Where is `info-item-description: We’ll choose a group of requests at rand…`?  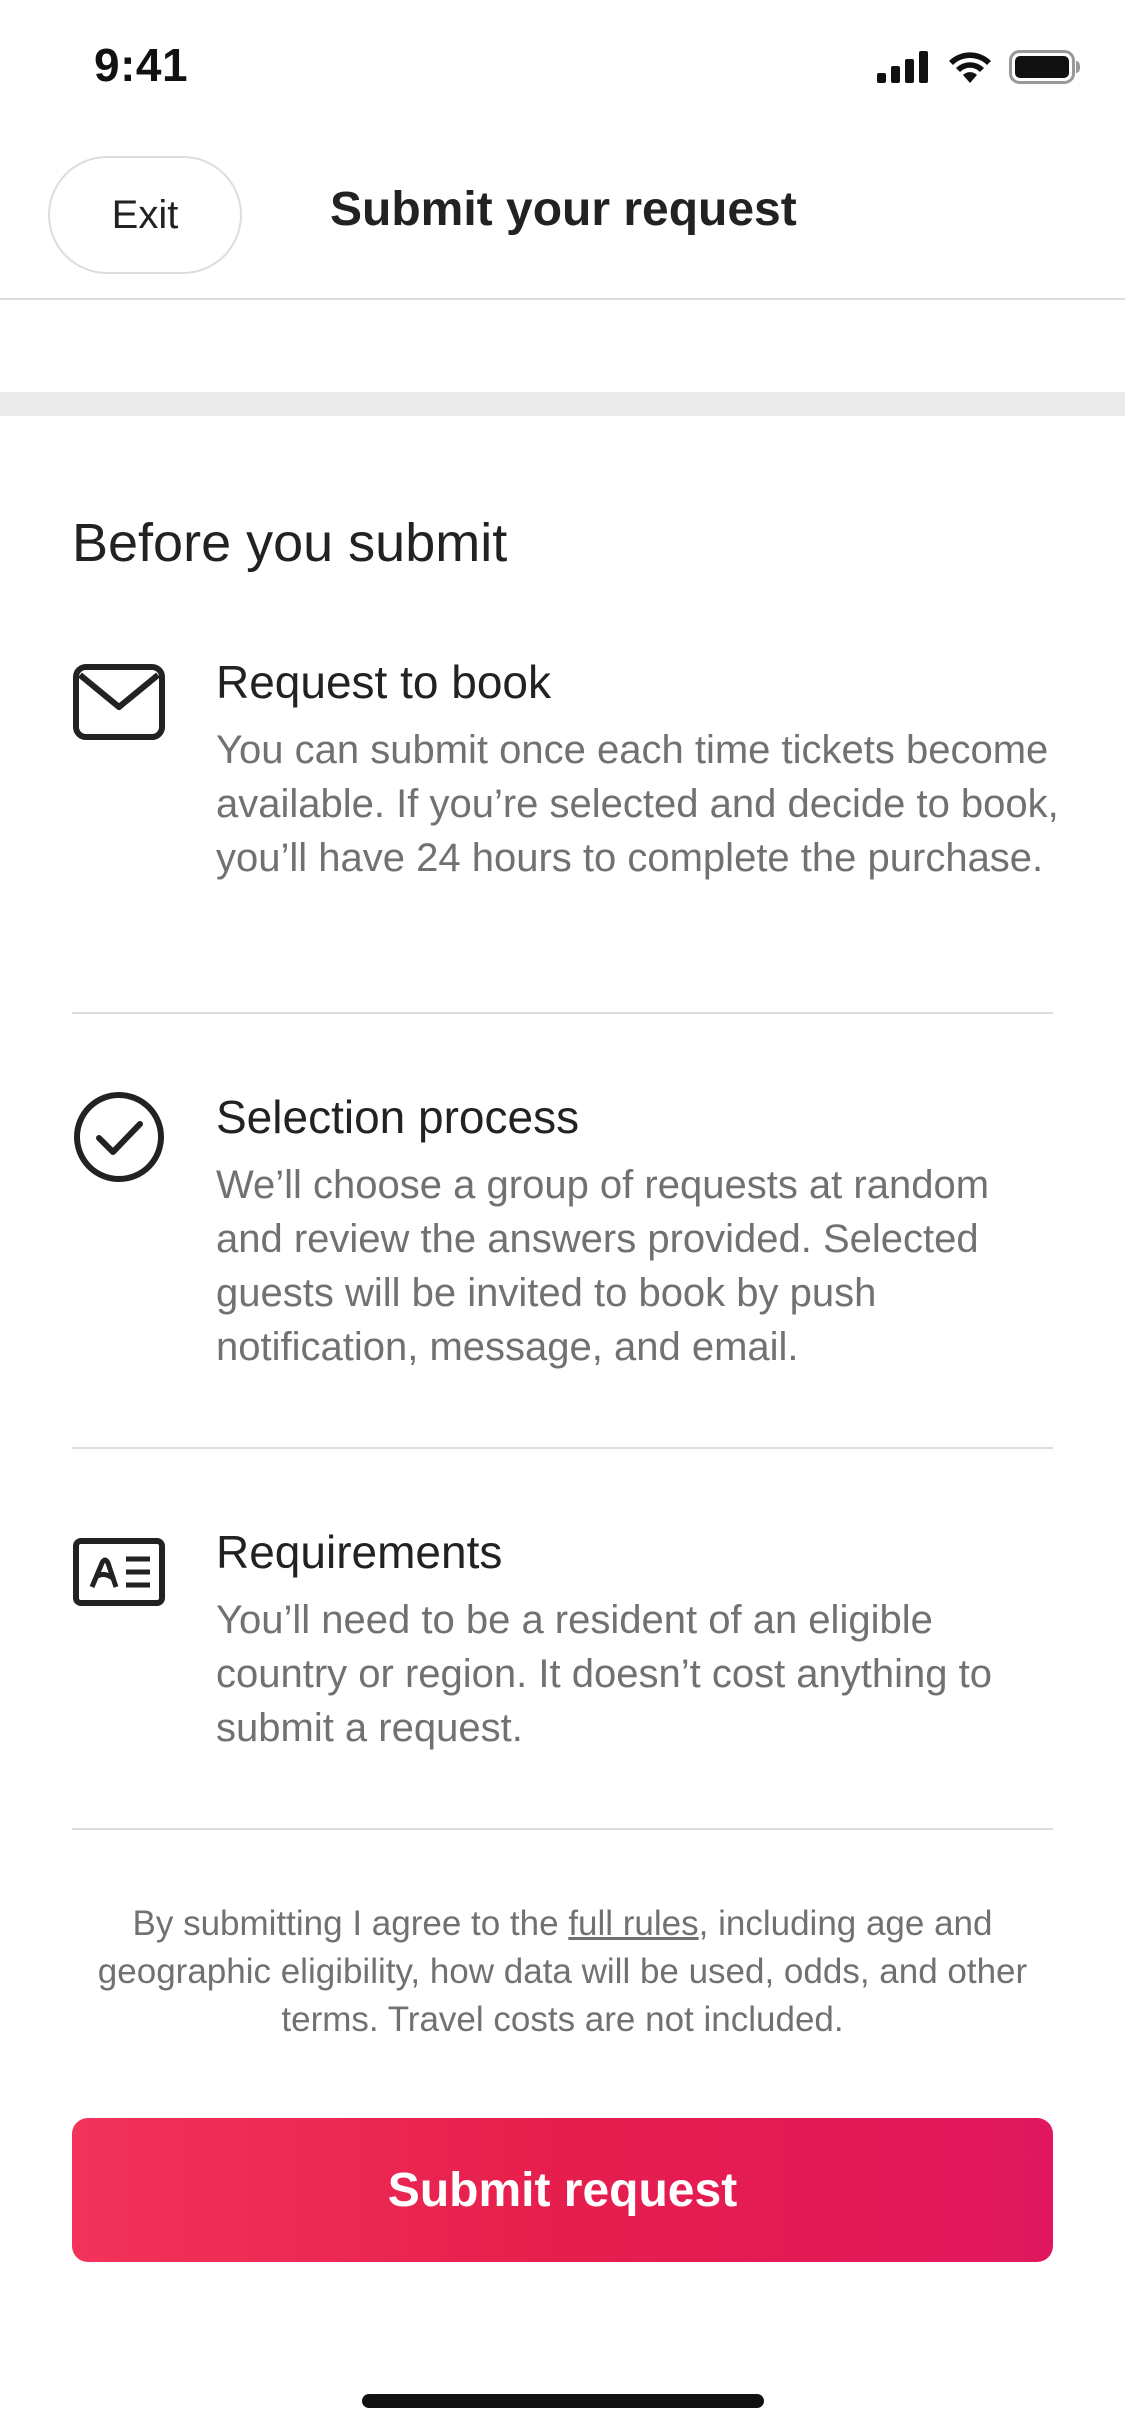
info-item-description: We’ll choose a group of requests at rand… is located at coordinates (603, 1266).